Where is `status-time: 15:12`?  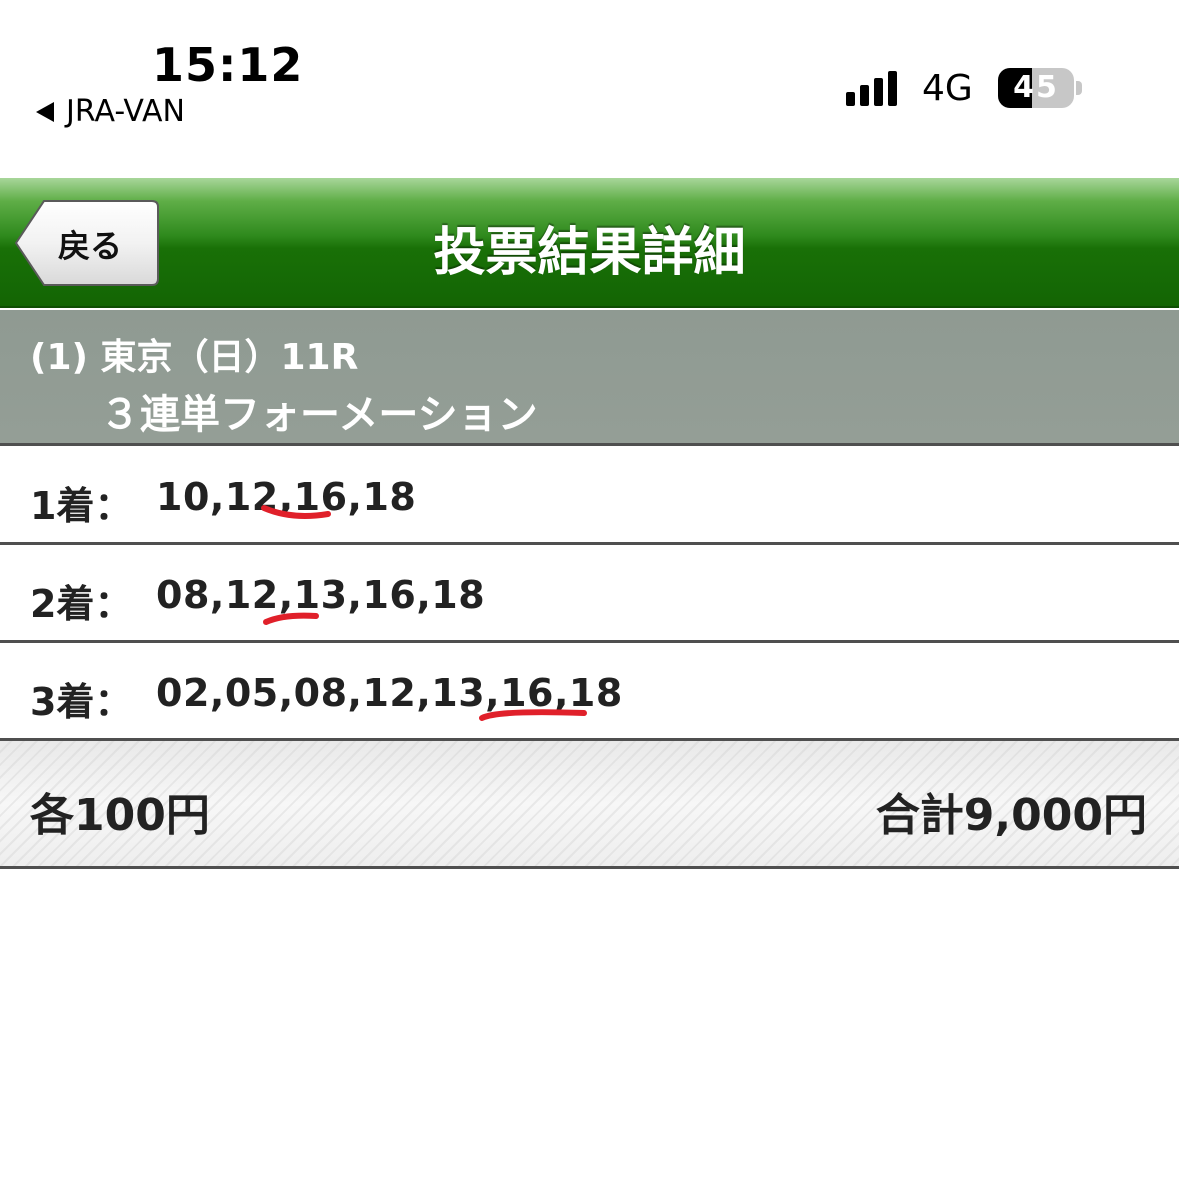 status-time: 15:12 is located at coordinates (228, 65).